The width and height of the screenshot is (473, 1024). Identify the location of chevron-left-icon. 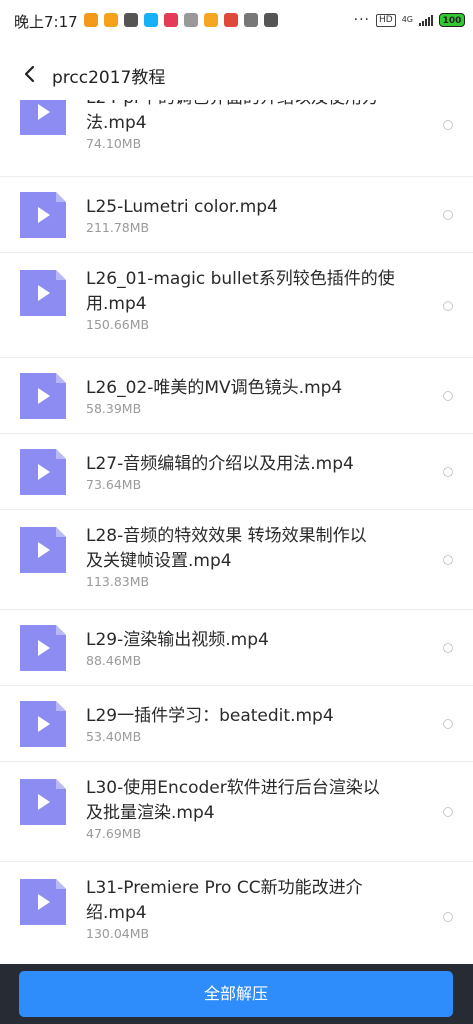
(30, 74).